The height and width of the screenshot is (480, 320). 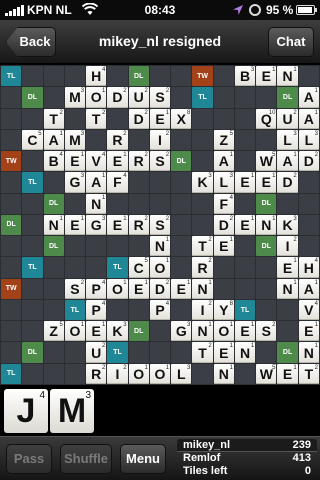 I want to click on shuffle-button: Shuffle, so click(x=86, y=459).